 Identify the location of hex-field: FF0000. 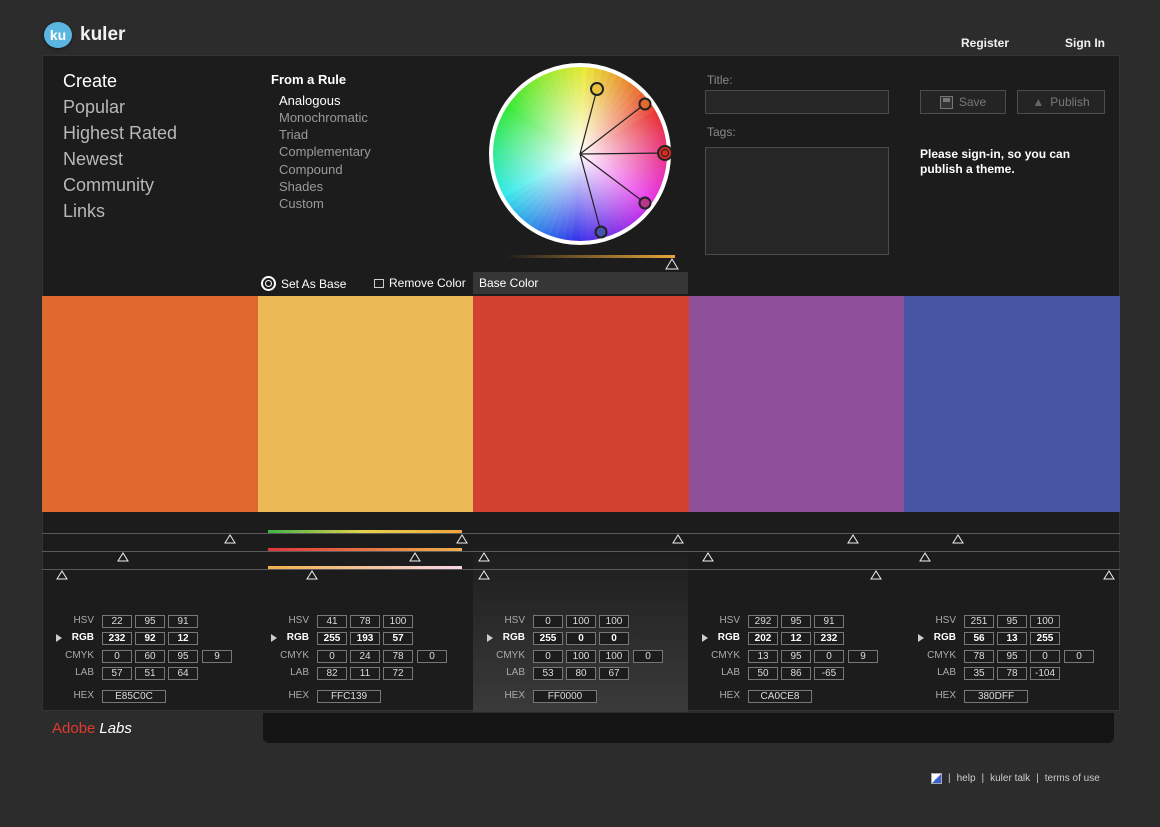
(565, 696).